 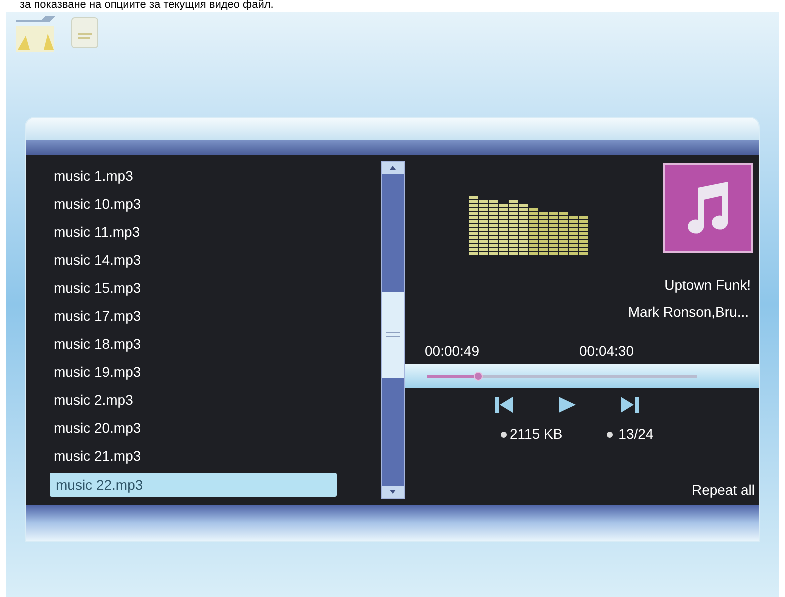 What do you see at coordinates (479, 376) in the screenshot?
I see `progress-thumb` at bounding box center [479, 376].